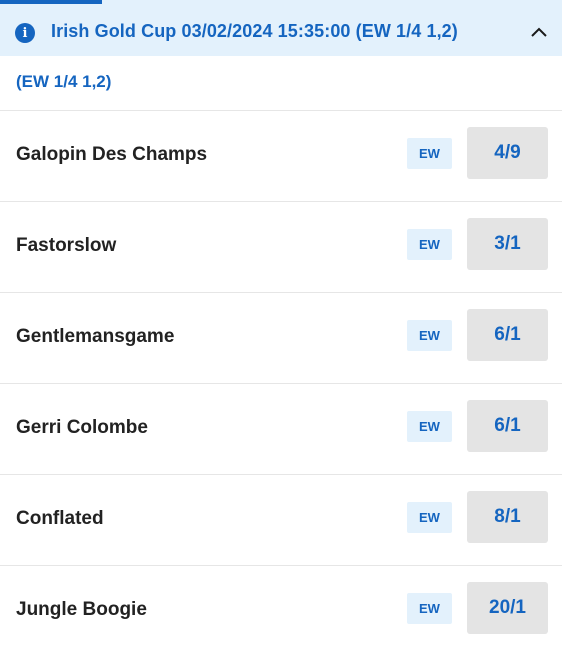 This screenshot has width=562, height=651. Describe the element at coordinates (507, 608) in the screenshot. I see `odds-button: 20/1` at that location.